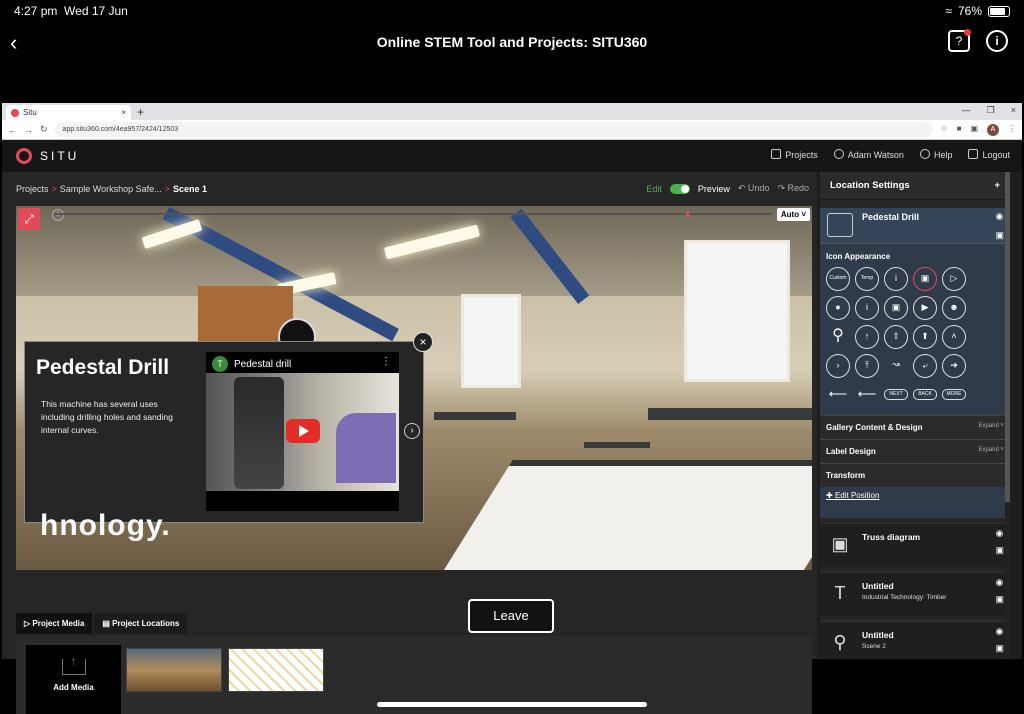  What do you see at coordinates (54, 623) in the screenshot?
I see `tab-project-media: ▷ Project Media` at bounding box center [54, 623].